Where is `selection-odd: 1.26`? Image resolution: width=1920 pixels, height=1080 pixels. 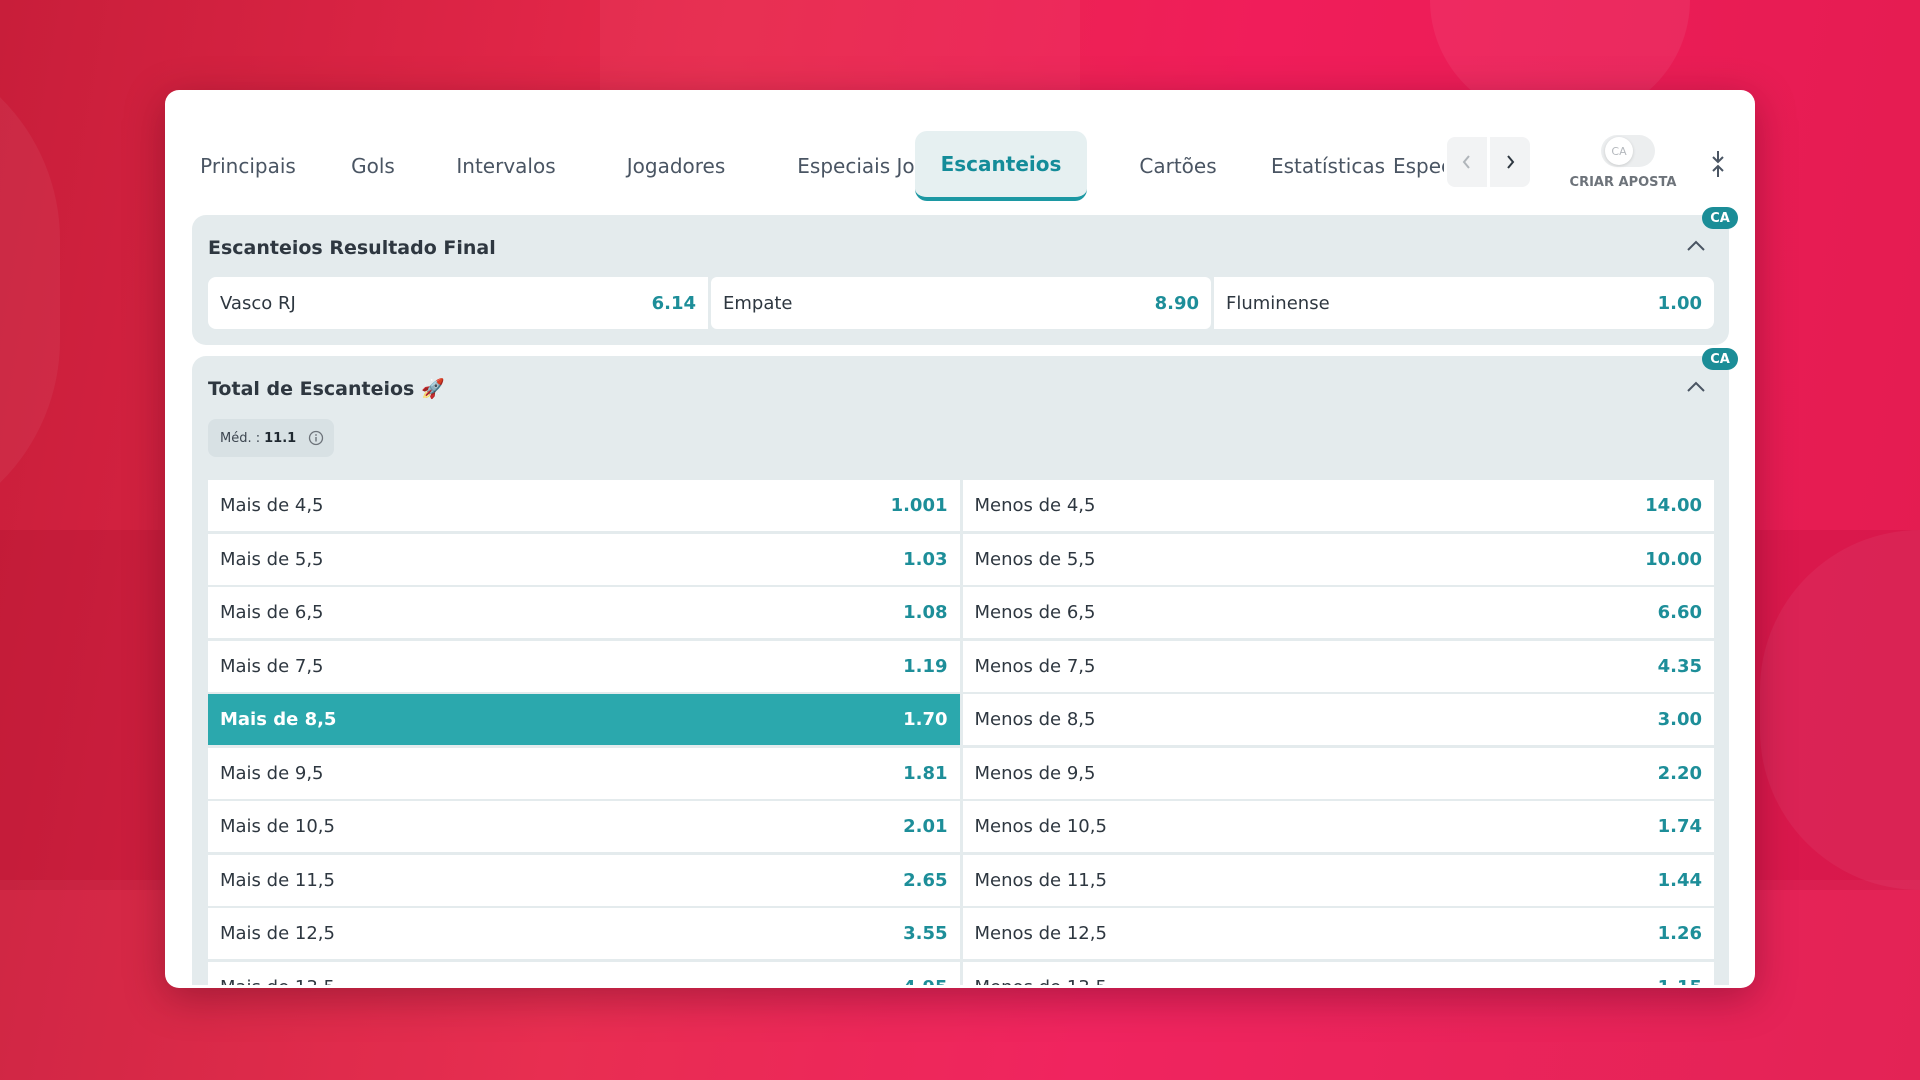 selection-odd: 1.26 is located at coordinates (1679, 933).